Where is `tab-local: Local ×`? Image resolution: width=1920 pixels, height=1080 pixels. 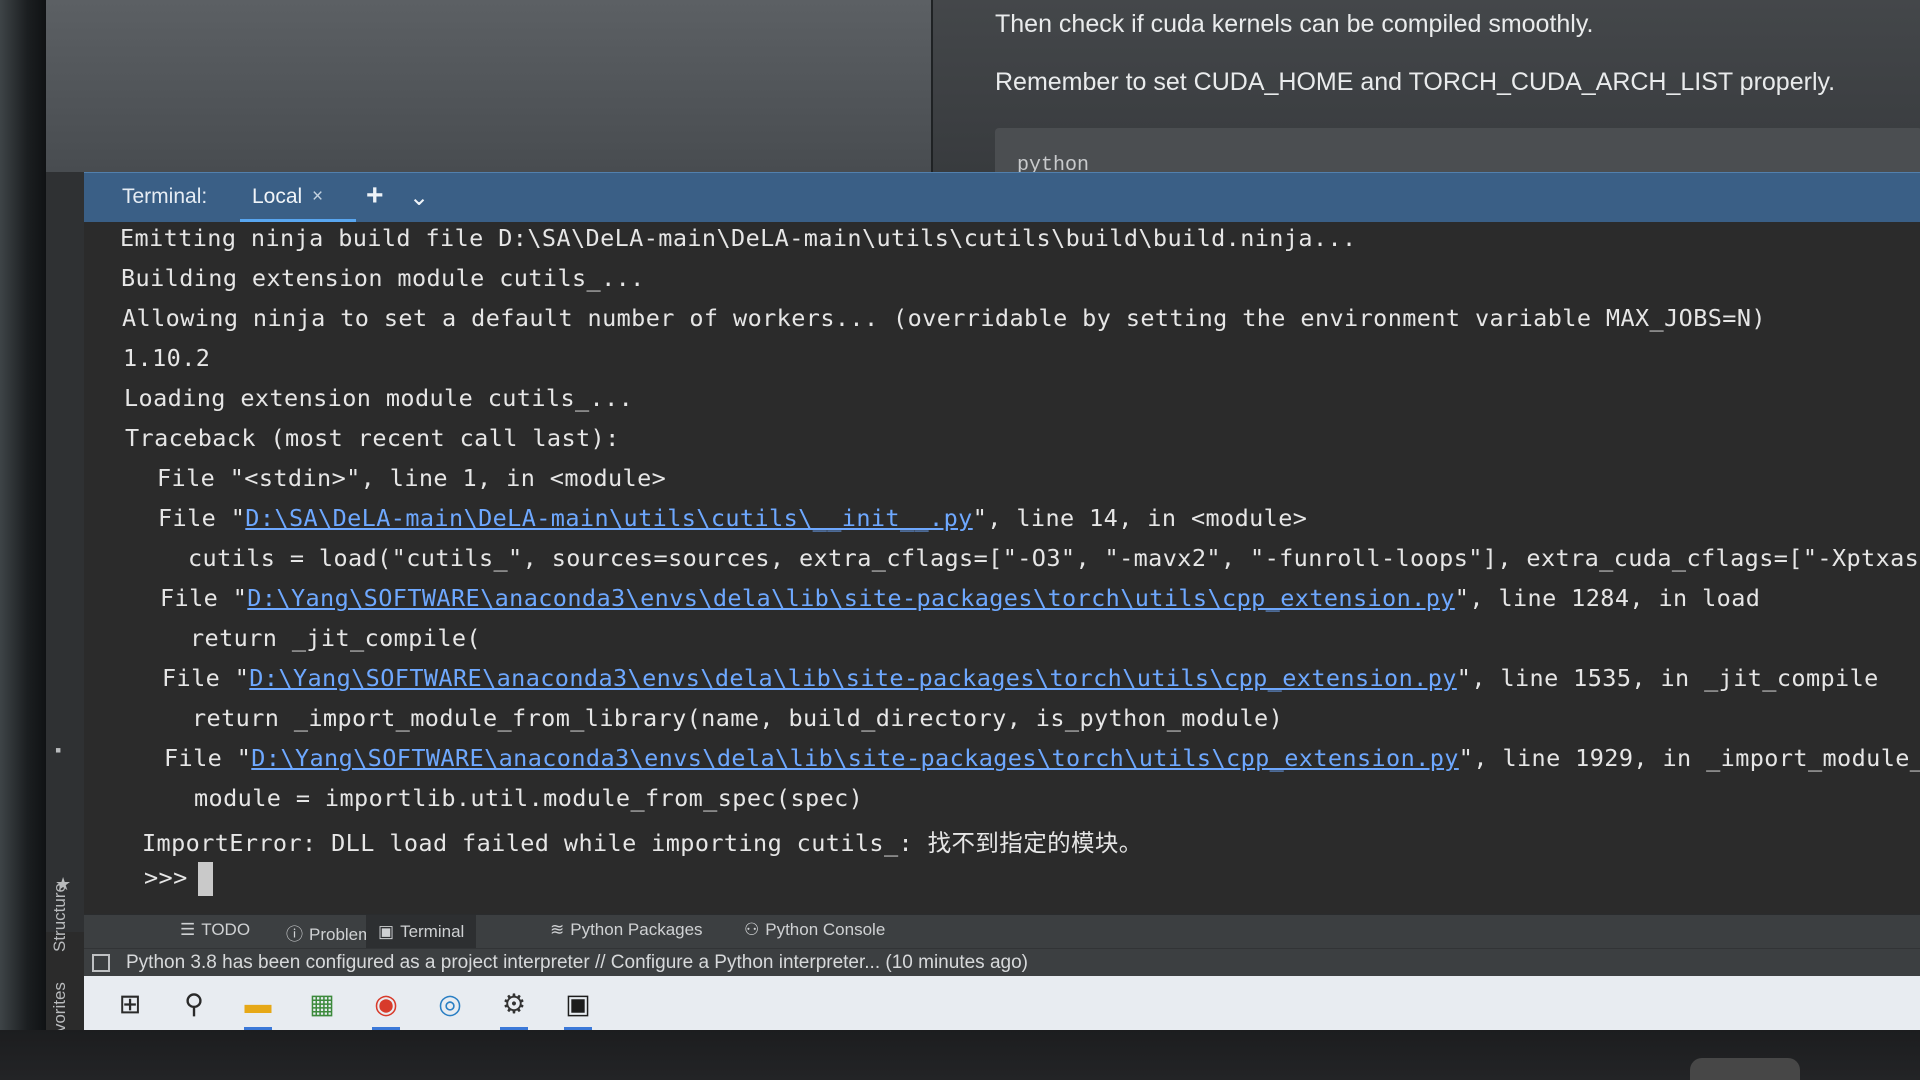
tab-local: Local × is located at coordinates (298, 198).